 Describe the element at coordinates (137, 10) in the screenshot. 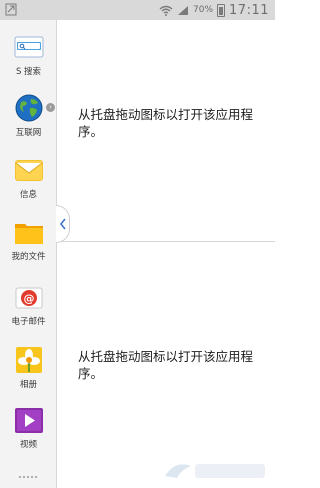

I see `status-bar: 70% 17:11` at that location.